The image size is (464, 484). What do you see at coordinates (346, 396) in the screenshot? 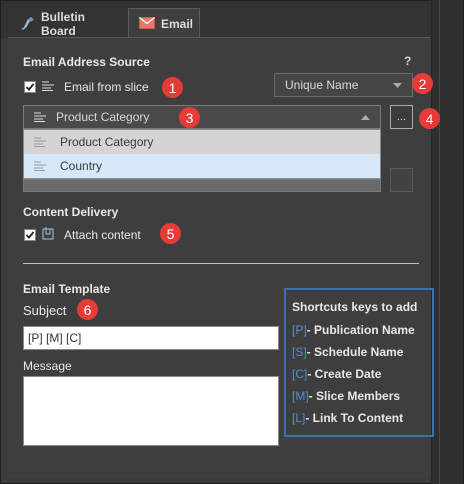
I see `shortcut-item: [M]- Slice Members` at bounding box center [346, 396].